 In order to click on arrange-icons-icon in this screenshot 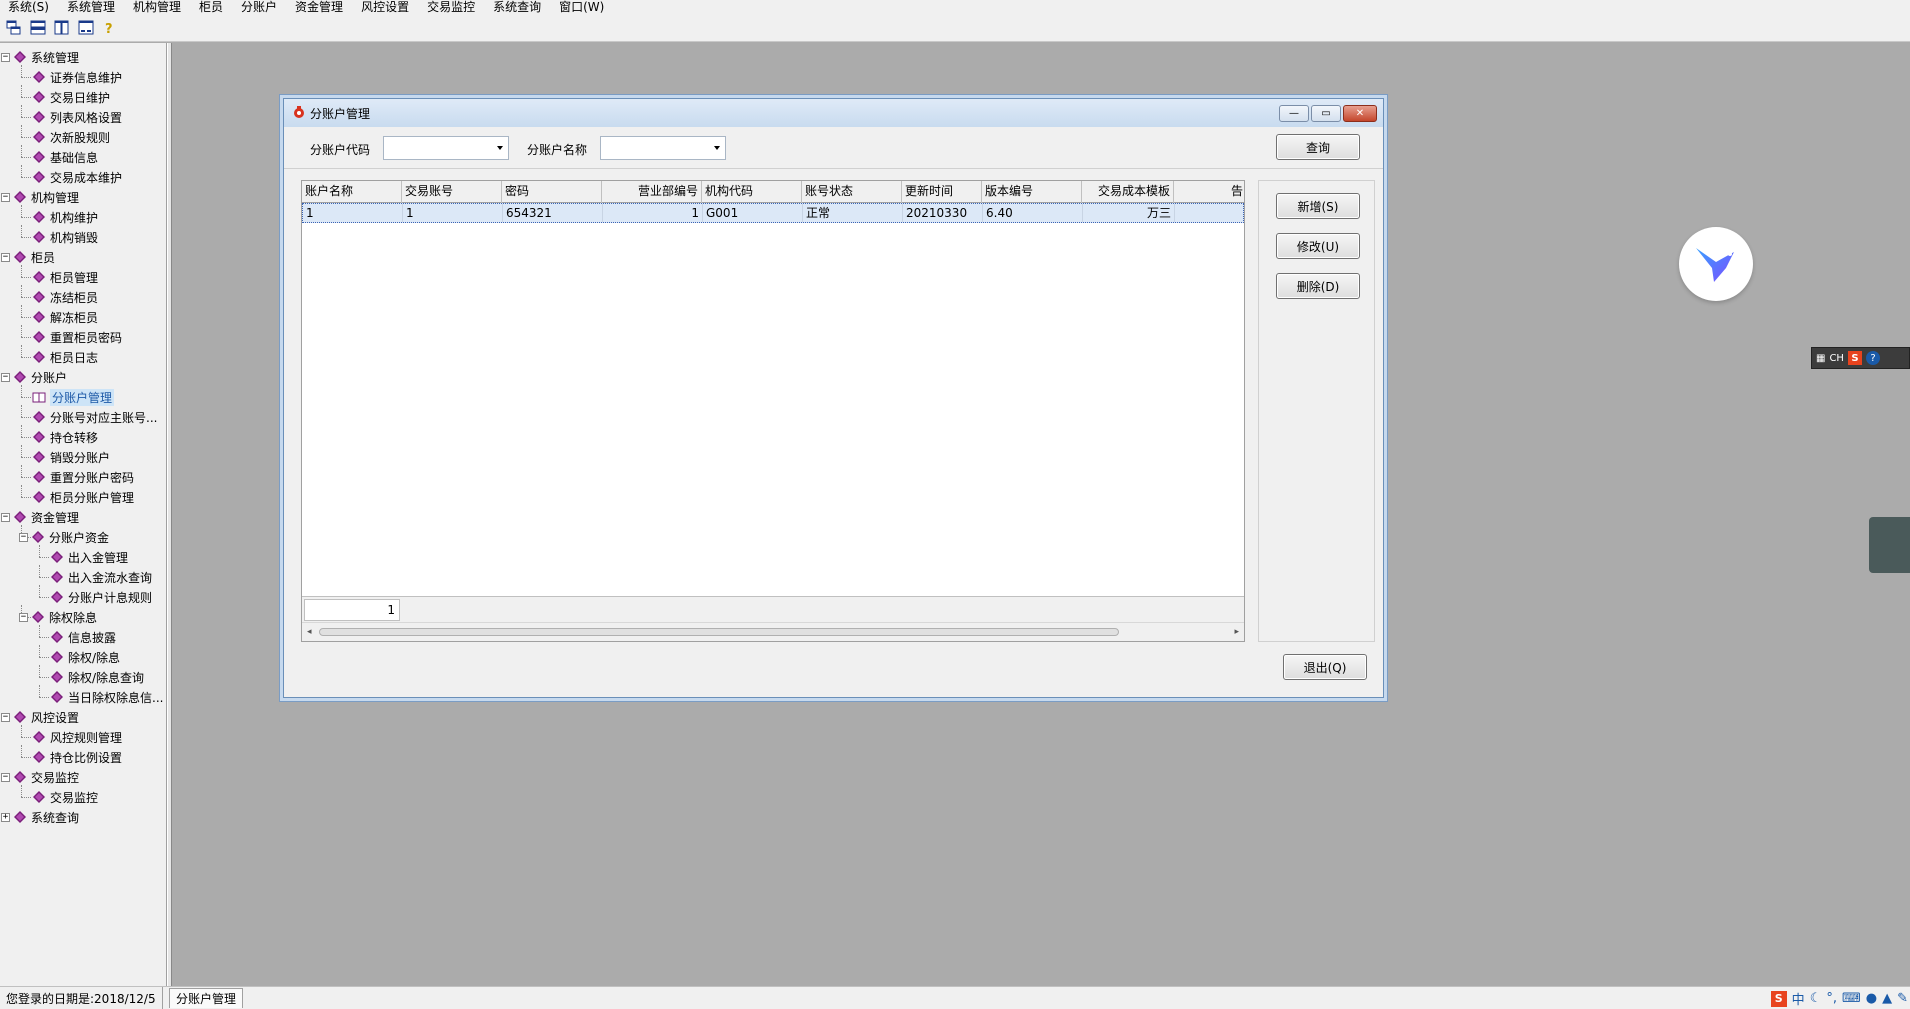, I will do `click(86, 28)`.